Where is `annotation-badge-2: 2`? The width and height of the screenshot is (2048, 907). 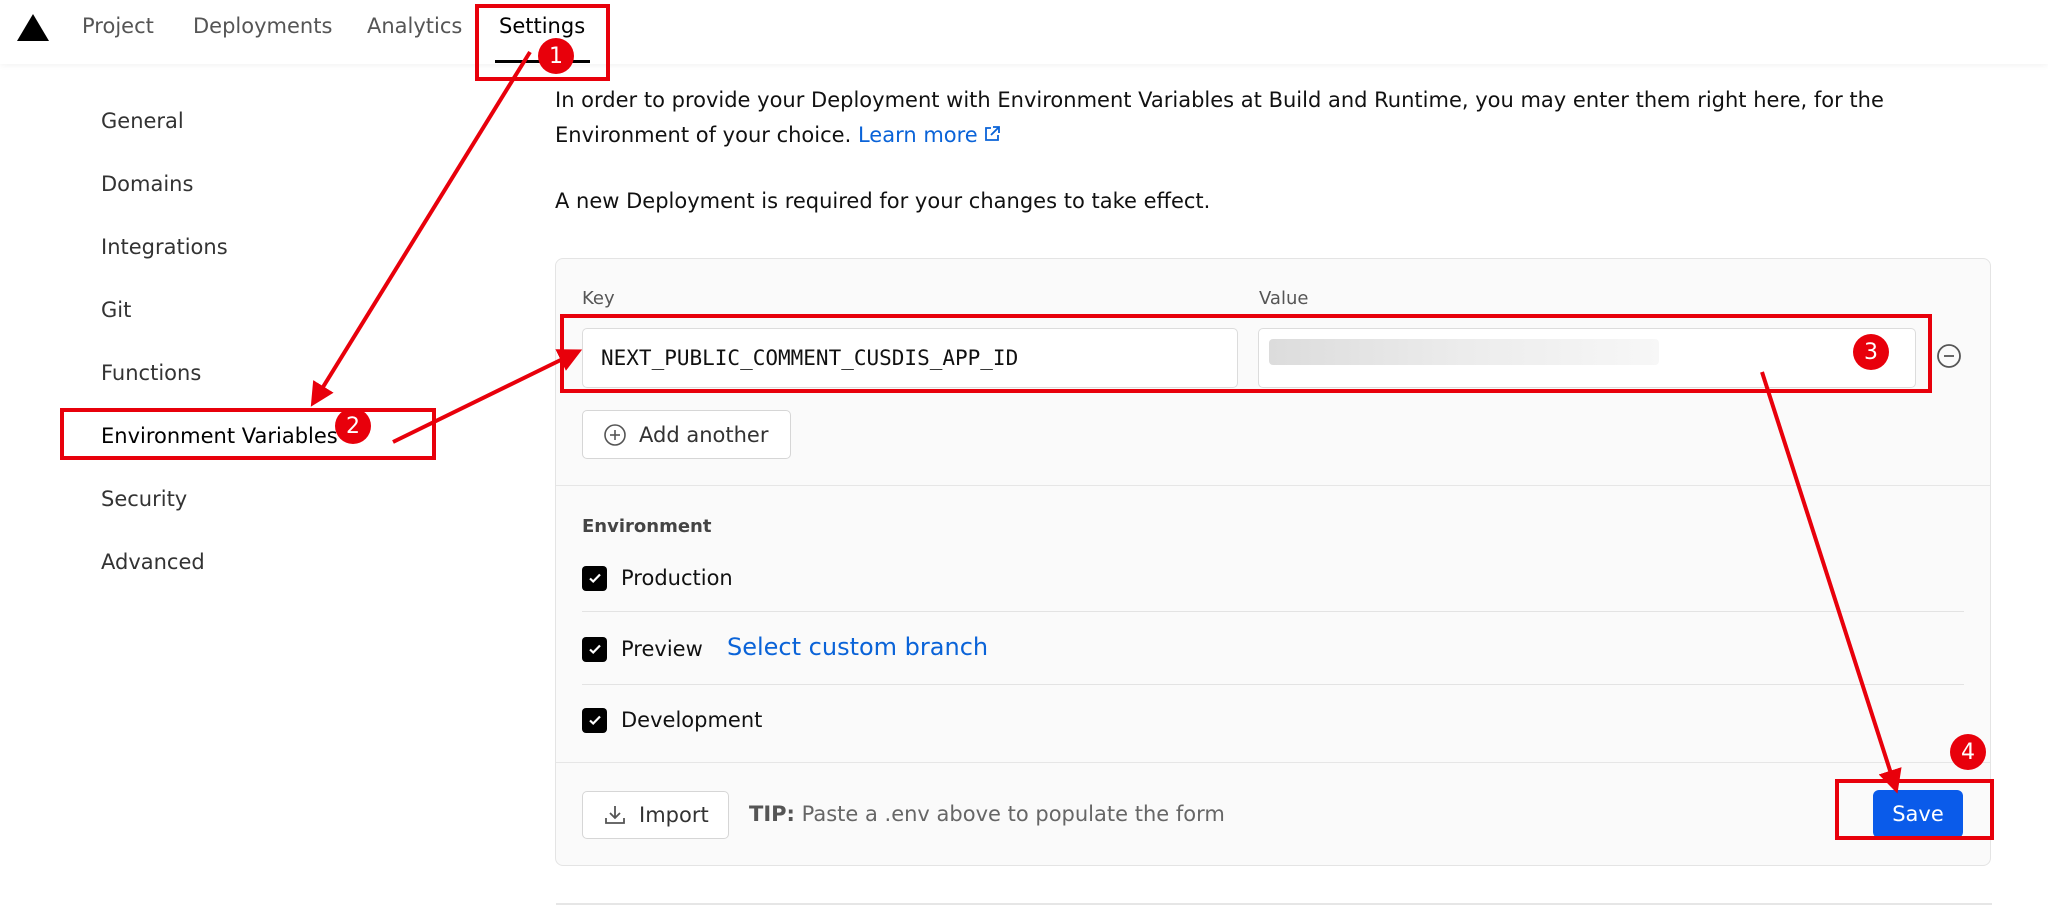
annotation-badge-2: 2 is located at coordinates (353, 426).